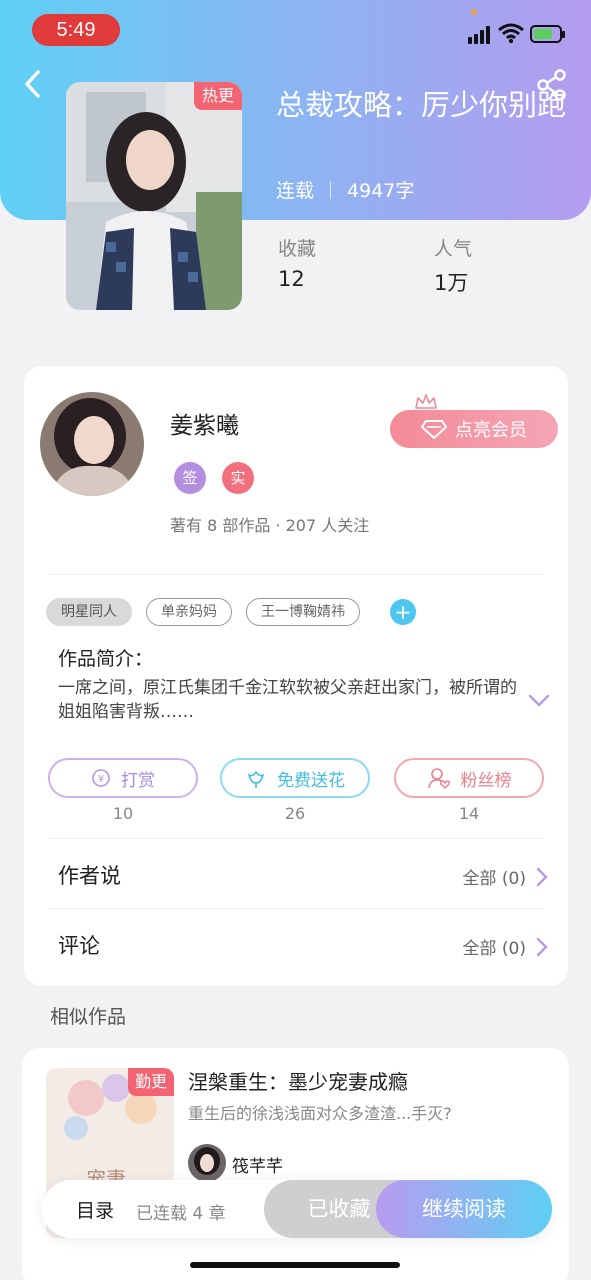 Image resolution: width=591 pixels, height=1280 pixels. What do you see at coordinates (295, 1265) in the screenshot?
I see `home-indicator` at bounding box center [295, 1265].